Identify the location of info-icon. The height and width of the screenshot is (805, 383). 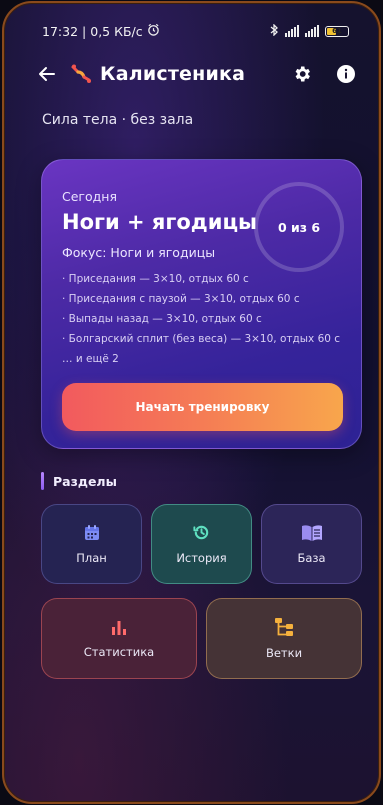
(346, 74).